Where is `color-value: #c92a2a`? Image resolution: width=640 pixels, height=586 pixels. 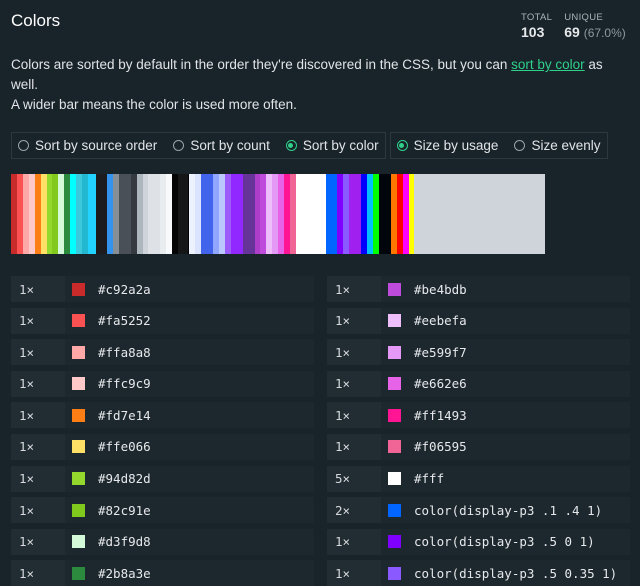
color-value: #c92a2a is located at coordinates (124, 289).